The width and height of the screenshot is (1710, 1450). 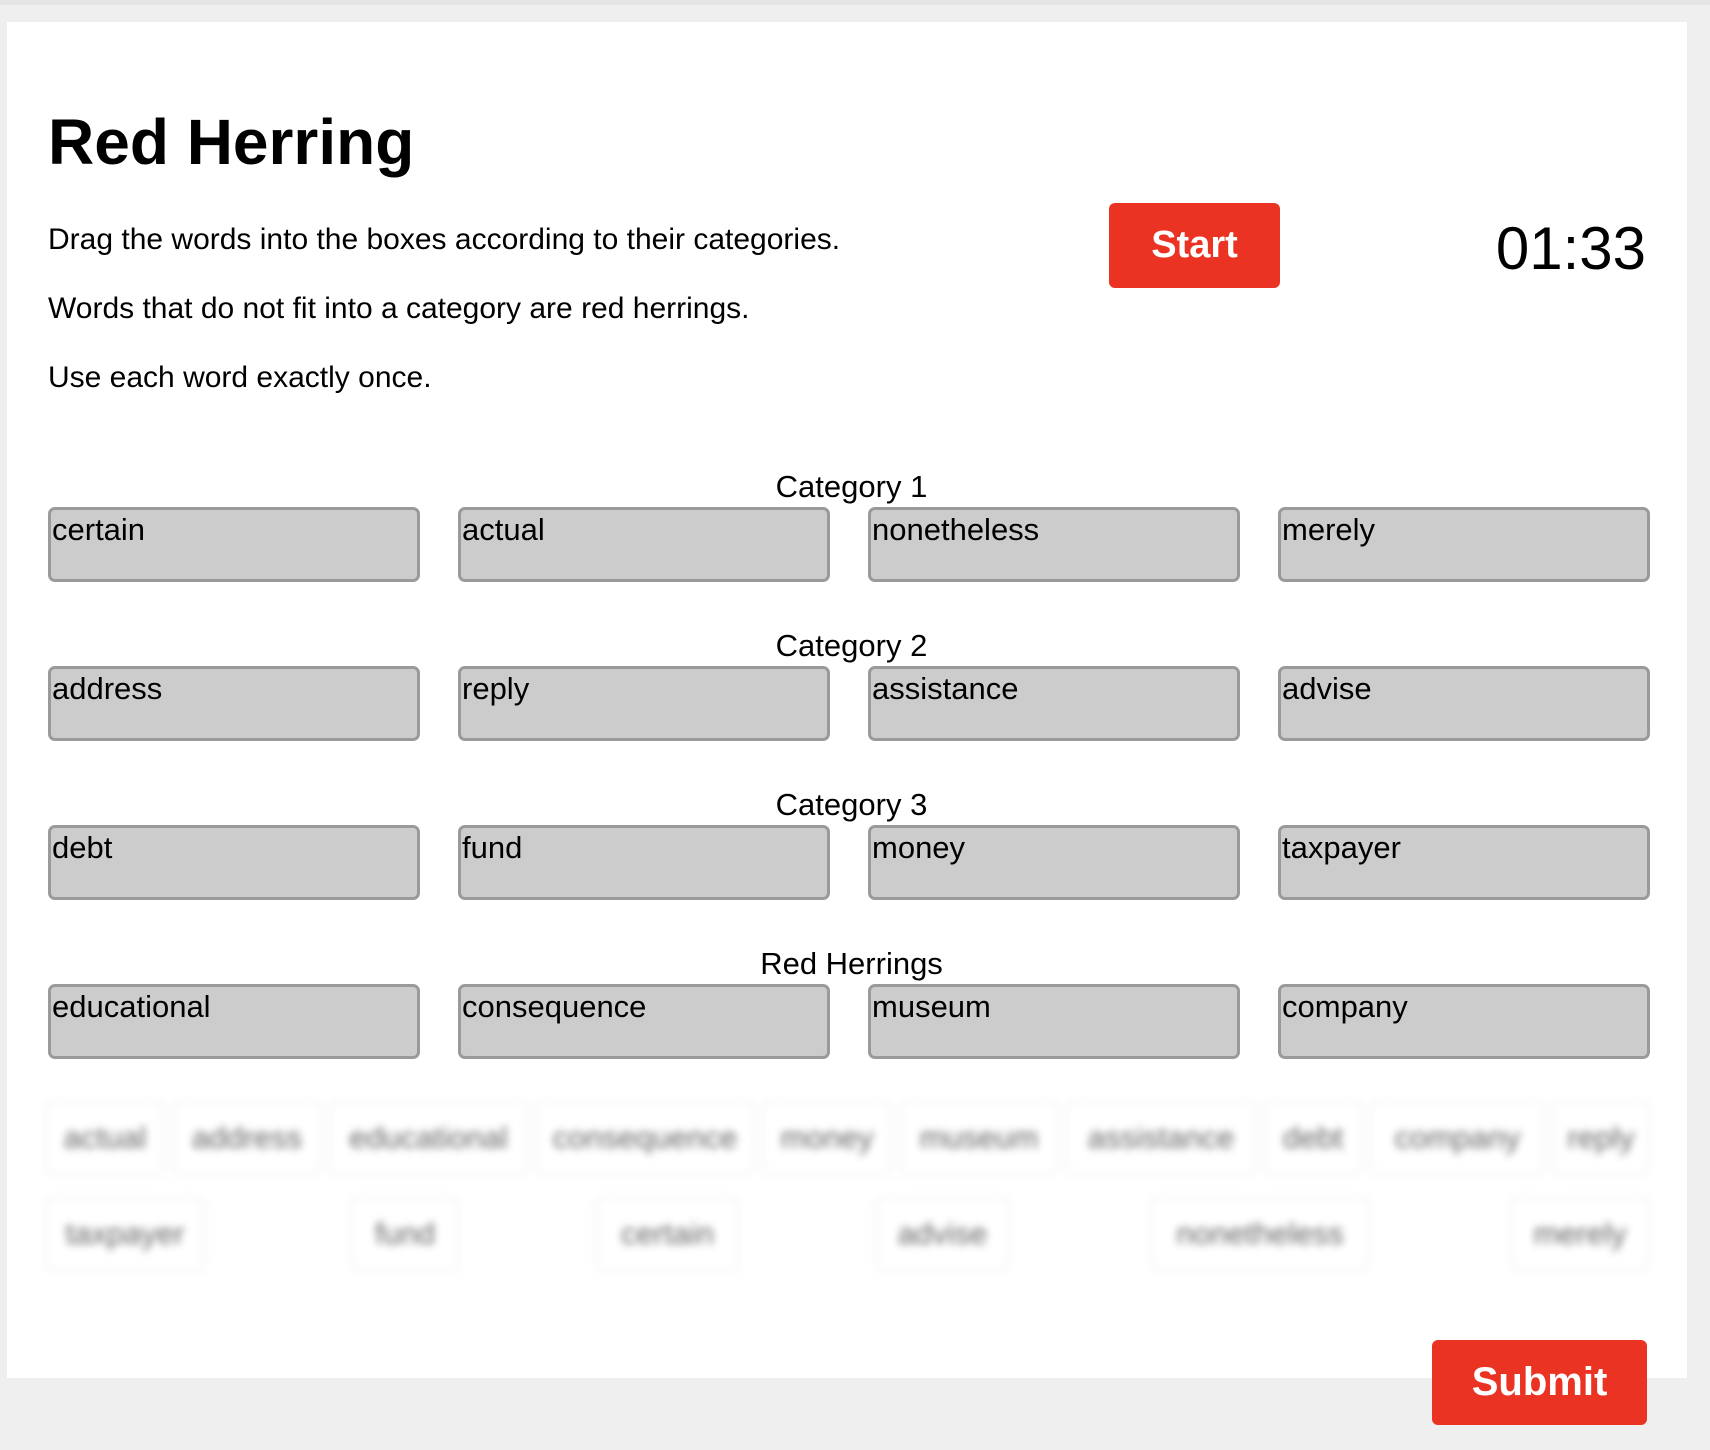 What do you see at coordinates (1464, 1021) in the screenshot?
I see `red-herring-slot-4: company` at bounding box center [1464, 1021].